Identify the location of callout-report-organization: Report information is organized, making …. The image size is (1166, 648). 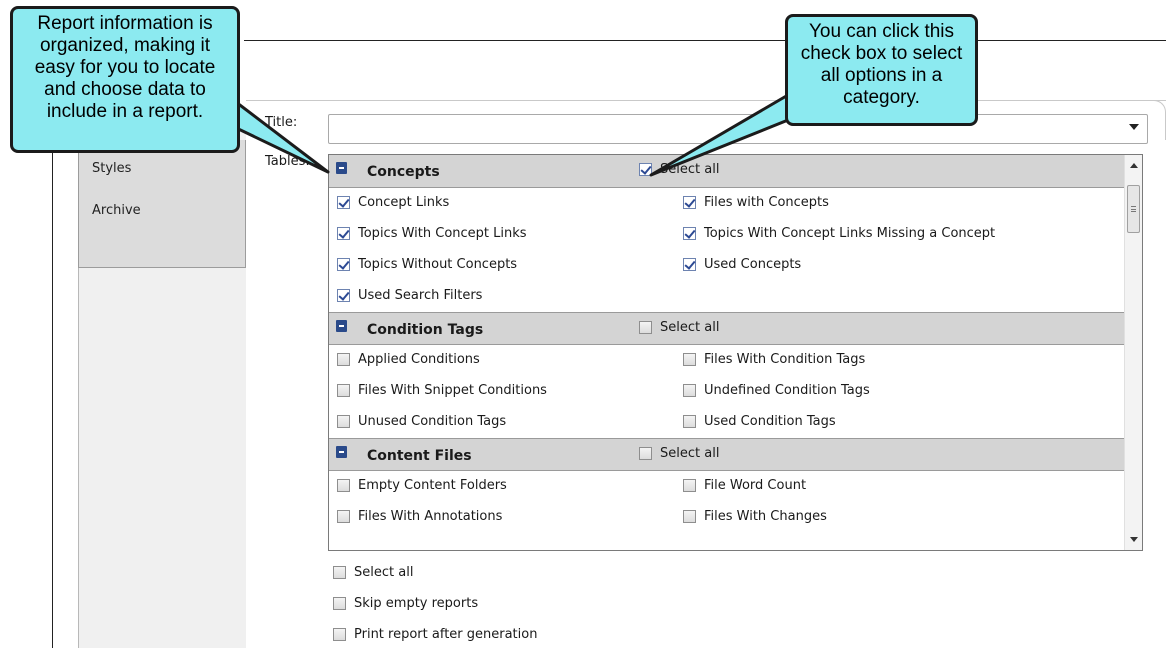
(125, 79).